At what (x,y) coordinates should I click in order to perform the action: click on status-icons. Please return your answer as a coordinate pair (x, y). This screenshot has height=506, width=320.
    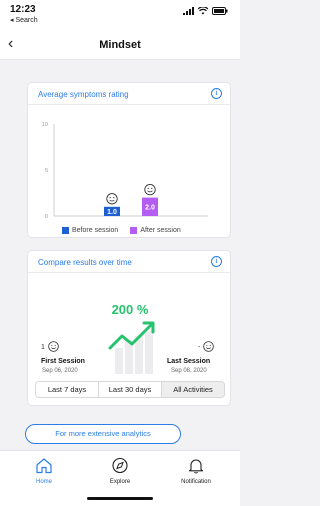
    Looking at the image, I should click on (205, 11).